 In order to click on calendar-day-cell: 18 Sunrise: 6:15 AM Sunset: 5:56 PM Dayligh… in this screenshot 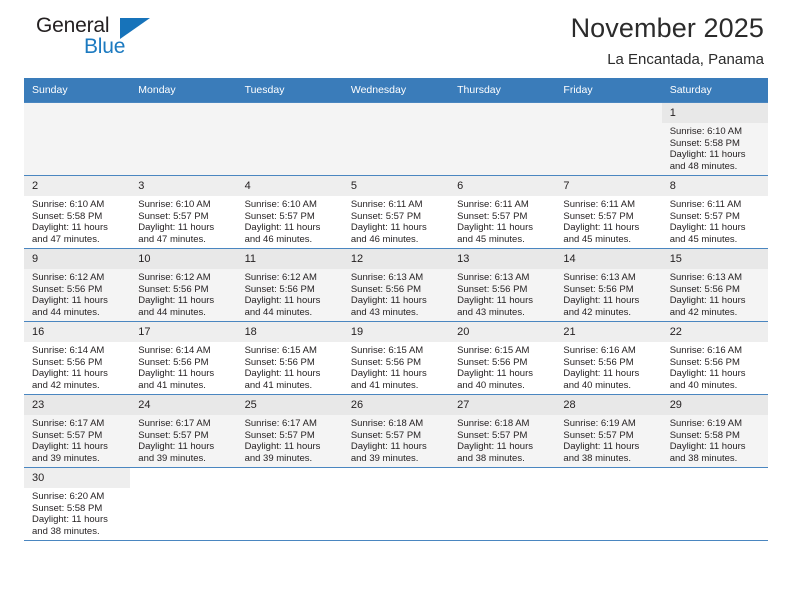, I will do `click(289, 358)`.